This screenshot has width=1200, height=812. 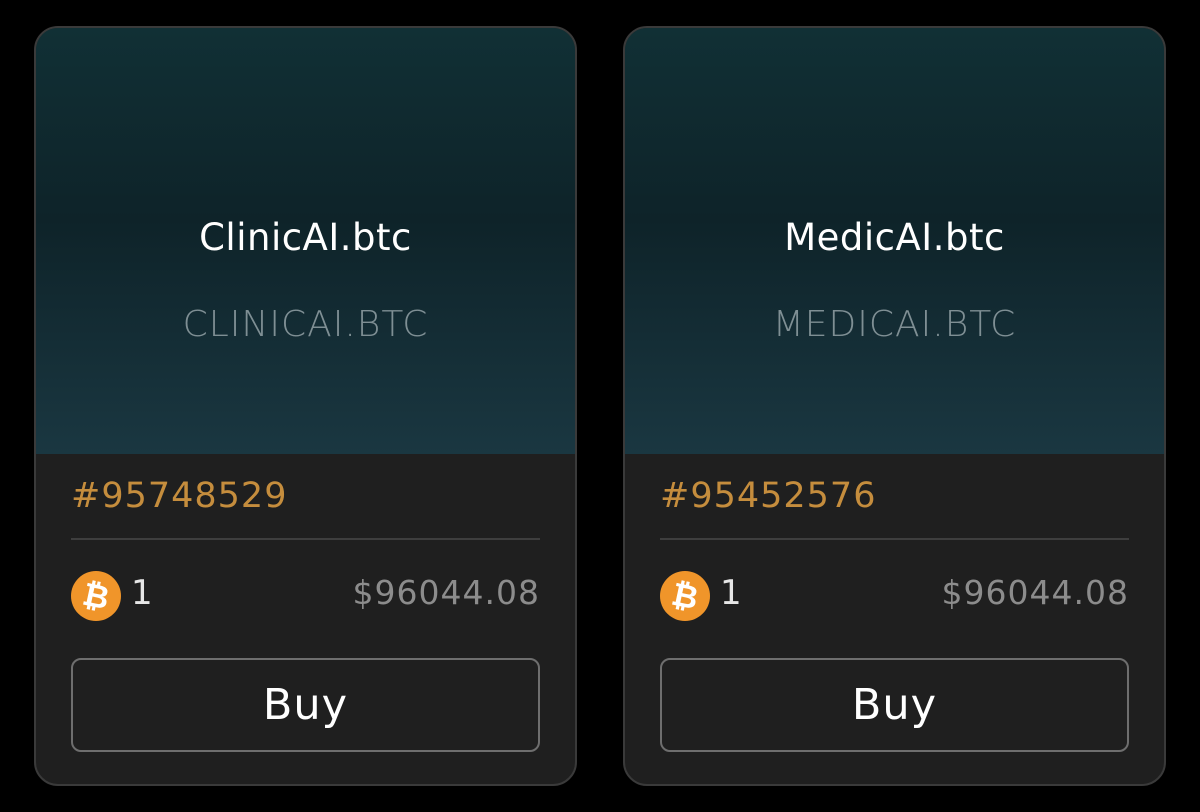 What do you see at coordinates (894, 237) in the screenshot?
I see `card-title: MedicAI.btc` at bounding box center [894, 237].